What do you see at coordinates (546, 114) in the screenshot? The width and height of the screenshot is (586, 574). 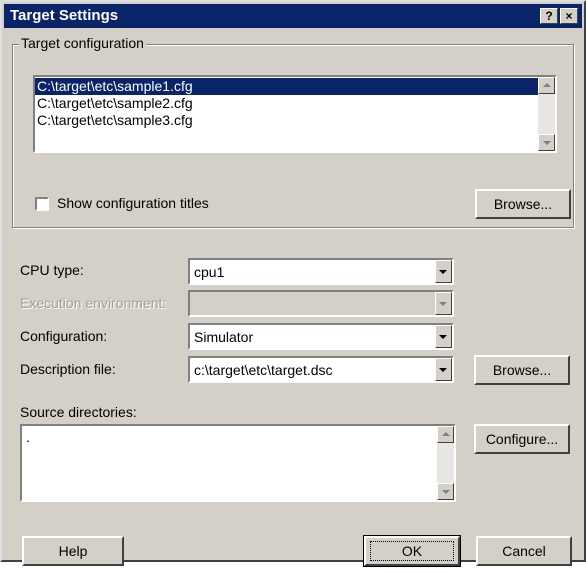 I see `config-list-scrollbar` at bounding box center [546, 114].